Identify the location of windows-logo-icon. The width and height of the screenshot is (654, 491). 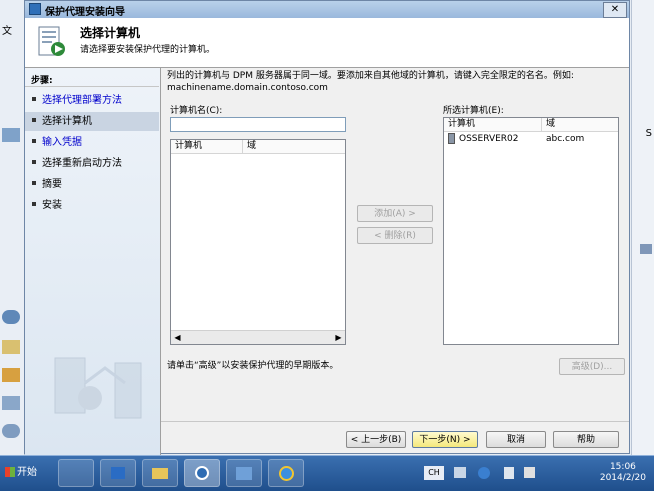
(10, 472).